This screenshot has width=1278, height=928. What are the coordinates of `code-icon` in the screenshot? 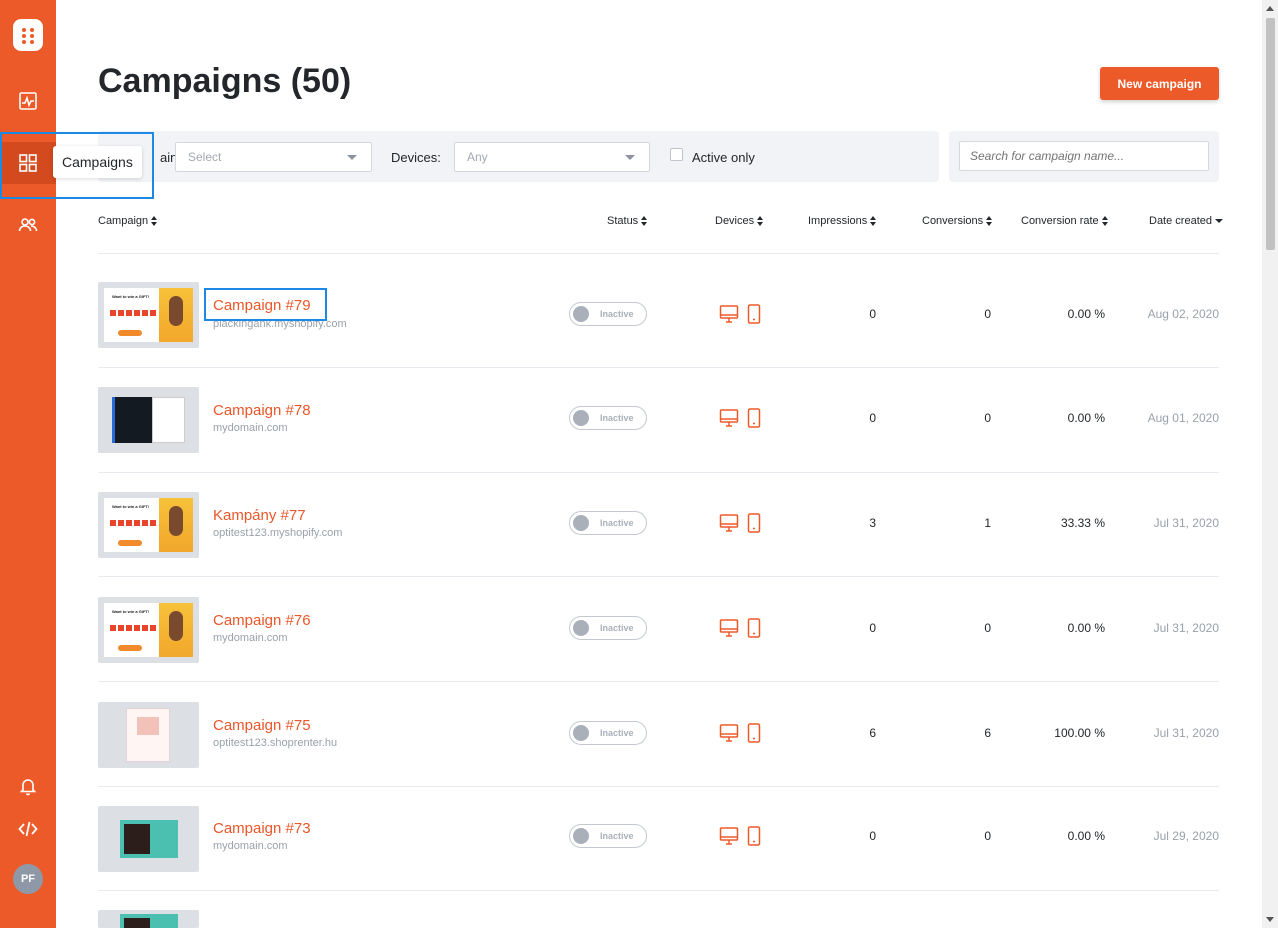 It's located at (28, 829).